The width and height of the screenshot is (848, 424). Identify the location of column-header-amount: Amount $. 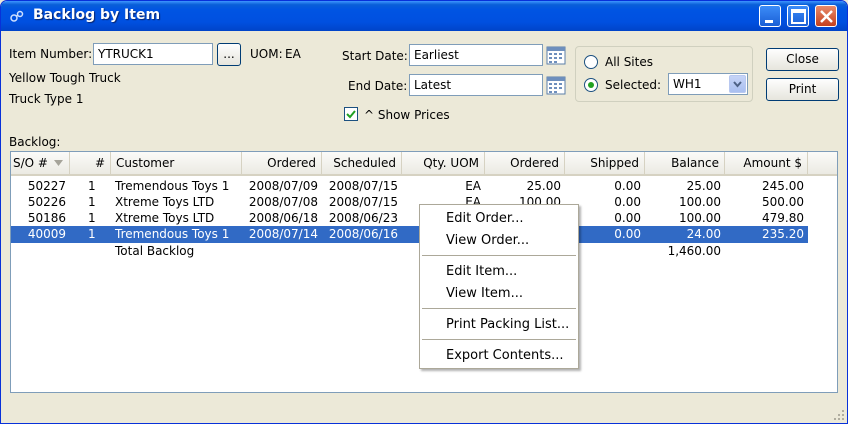
(766, 163).